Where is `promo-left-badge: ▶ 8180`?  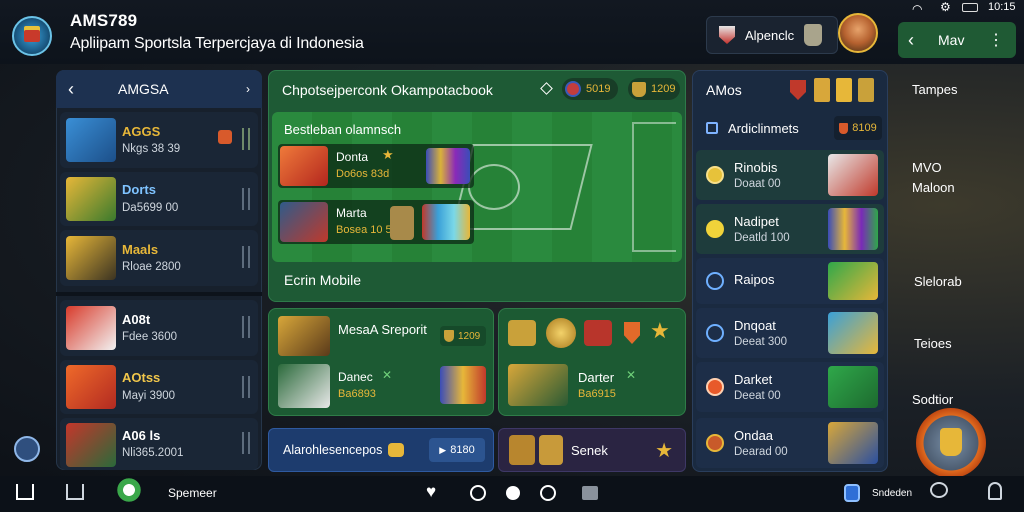 promo-left-badge: ▶ 8180 is located at coordinates (457, 450).